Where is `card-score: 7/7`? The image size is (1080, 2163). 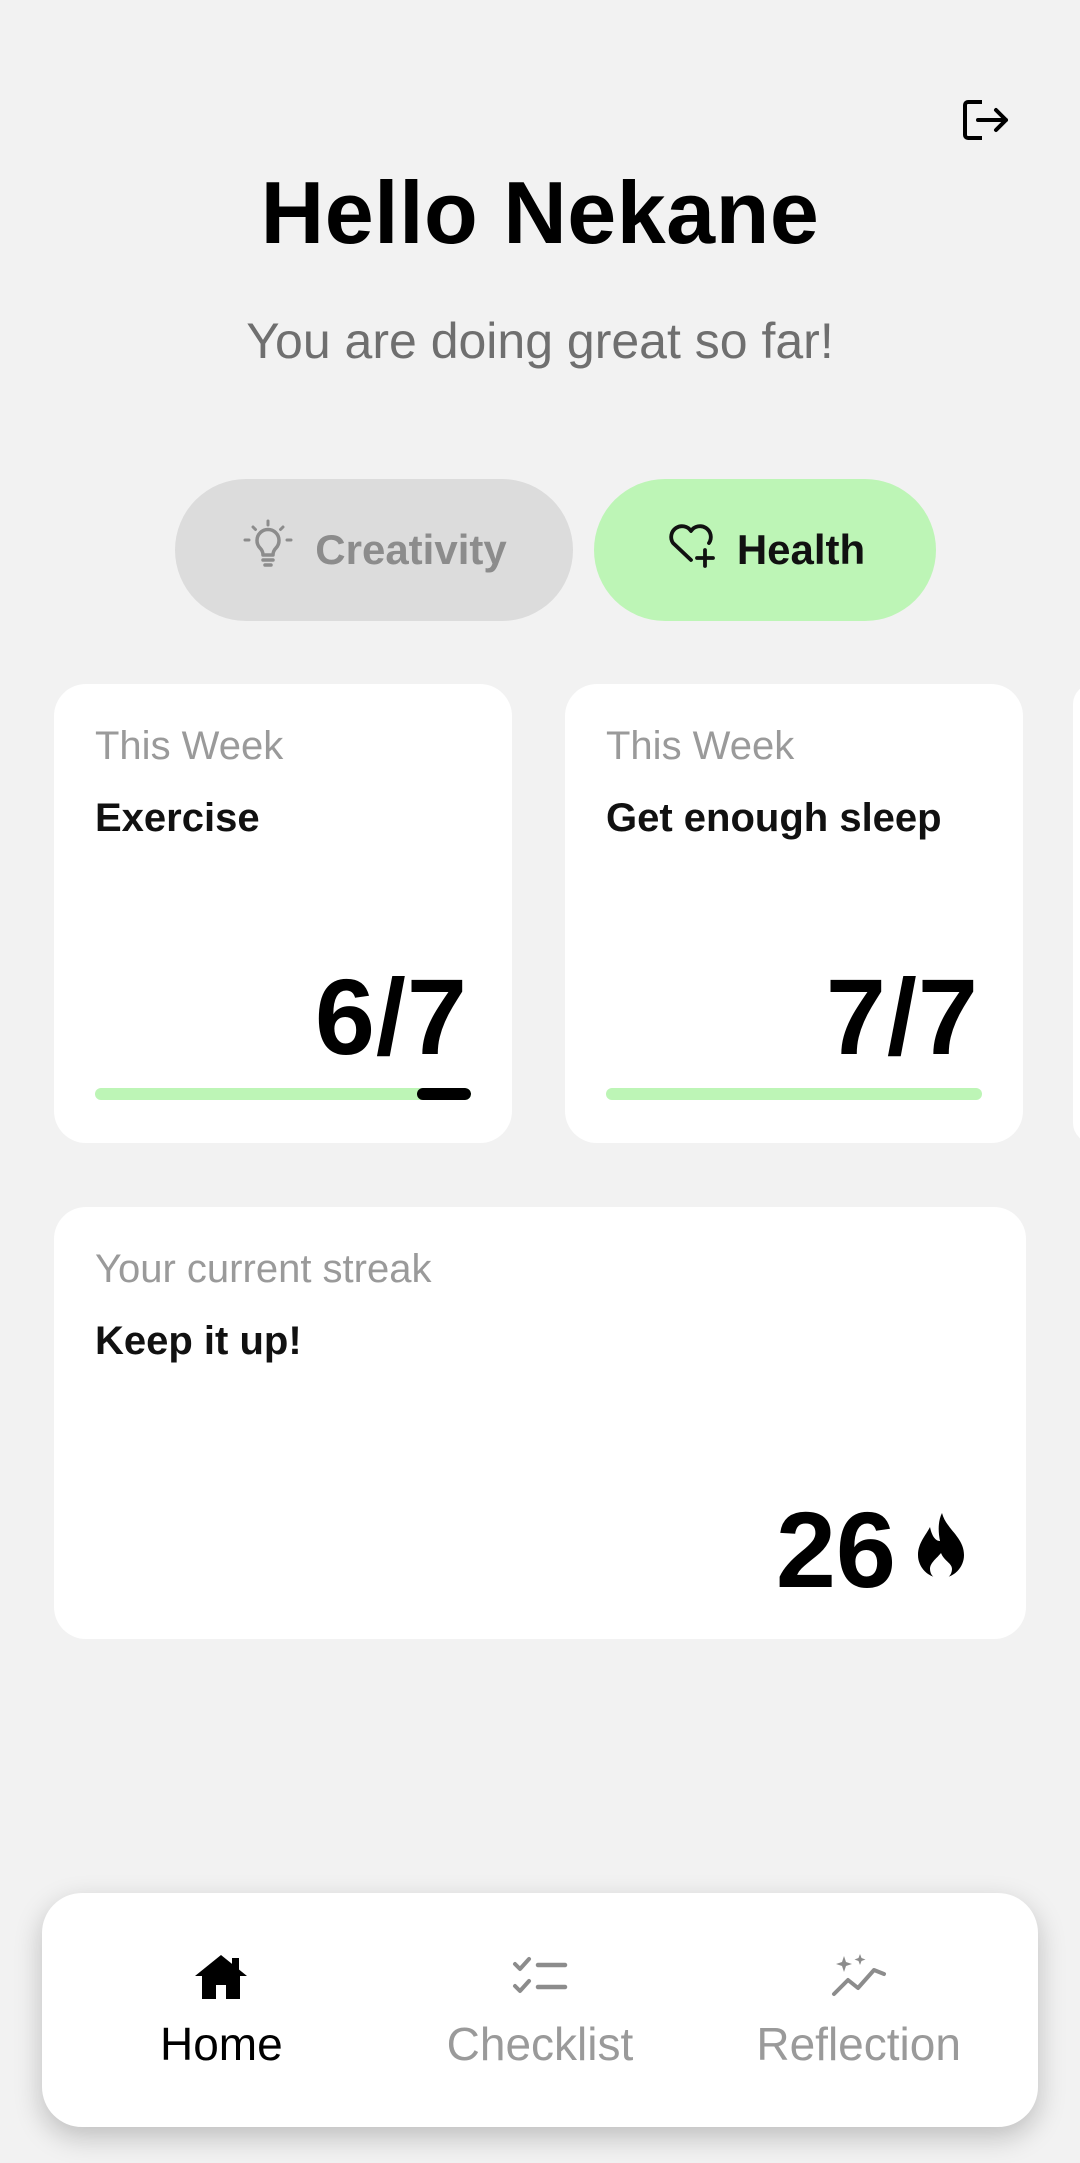 card-score: 7/7 is located at coordinates (902, 1016).